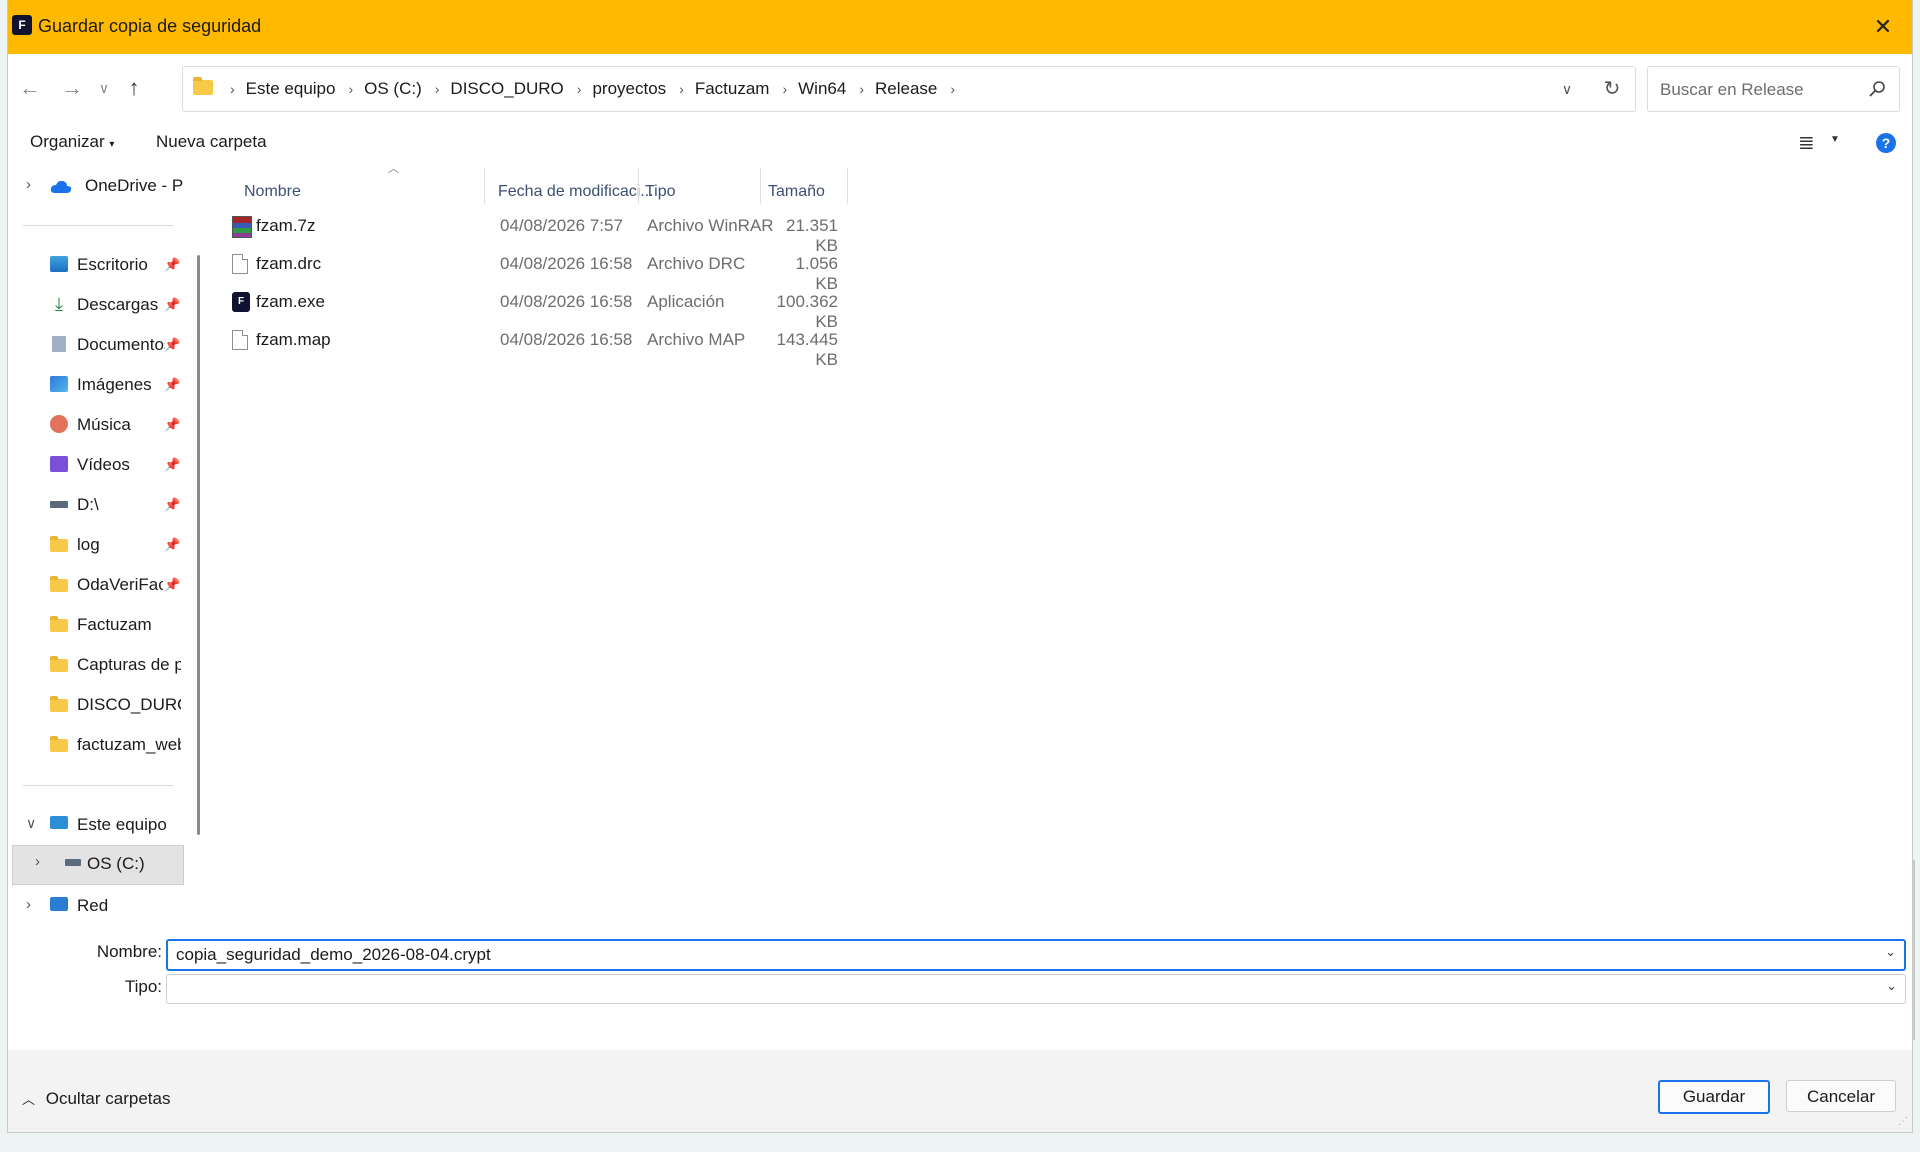 This screenshot has width=1920, height=1152. What do you see at coordinates (129, 704) in the screenshot?
I see `sidebar-item-label: DISCO_DURO` at bounding box center [129, 704].